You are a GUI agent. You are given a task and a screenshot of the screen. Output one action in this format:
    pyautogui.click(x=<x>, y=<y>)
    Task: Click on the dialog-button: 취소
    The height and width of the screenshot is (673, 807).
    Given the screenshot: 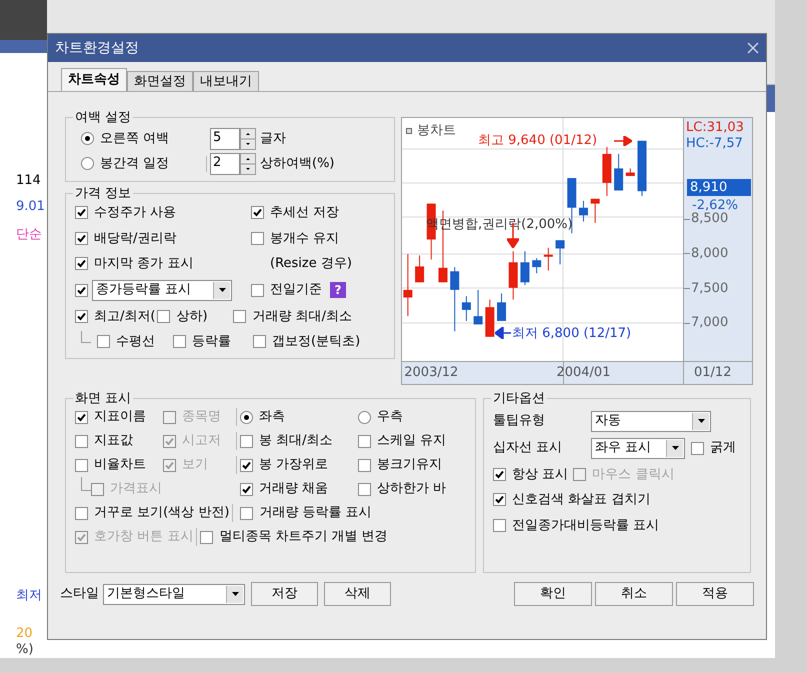 What is the action you would take?
    pyautogui.click(x=634, y=594)
    